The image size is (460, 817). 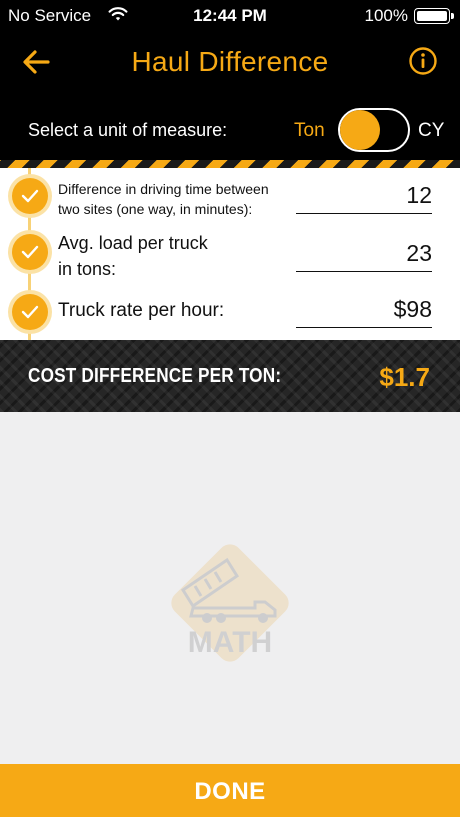 What do you see at coordinates (423, 61) in the screenshot?
I see `info-icon` at bounding box center [423, 61].